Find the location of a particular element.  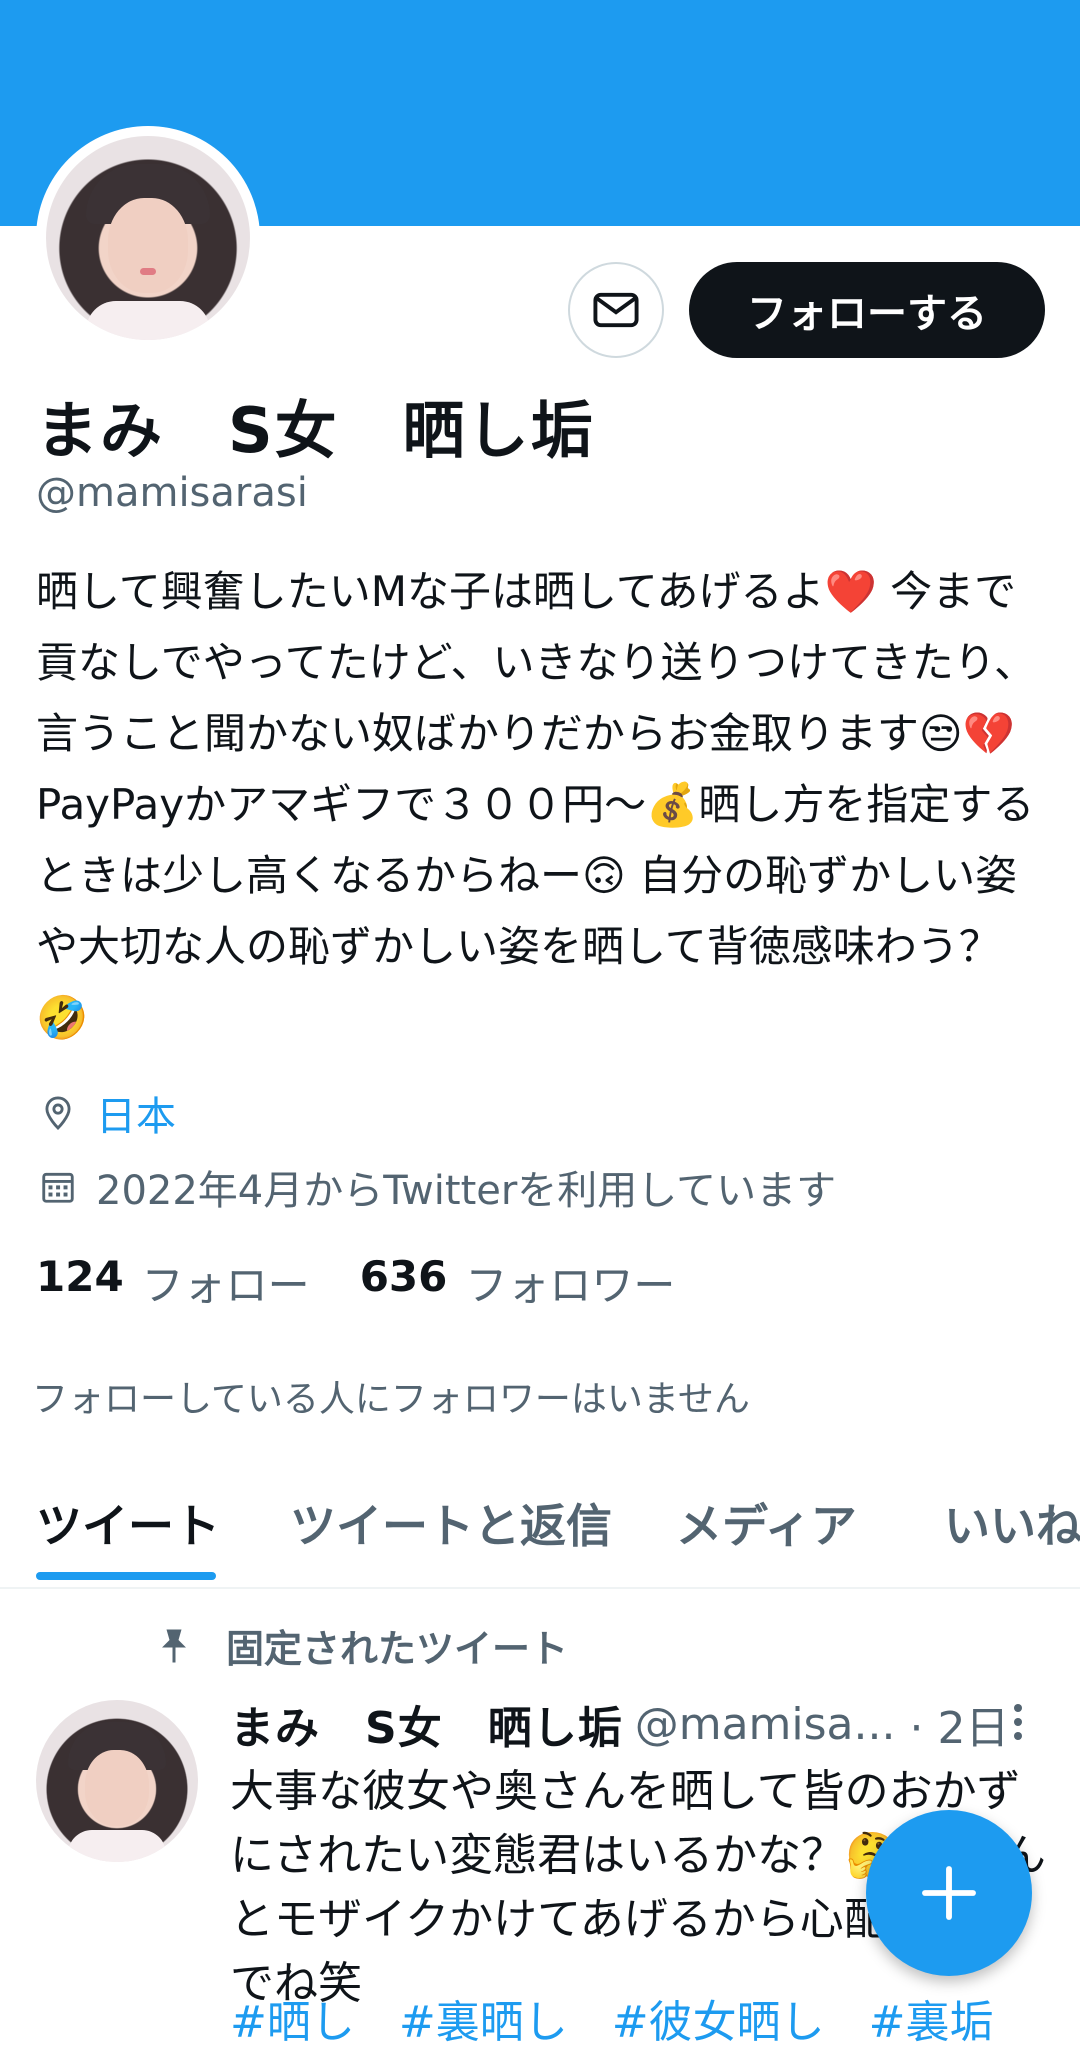

profile-avatar is located at coordinates (148, 238).